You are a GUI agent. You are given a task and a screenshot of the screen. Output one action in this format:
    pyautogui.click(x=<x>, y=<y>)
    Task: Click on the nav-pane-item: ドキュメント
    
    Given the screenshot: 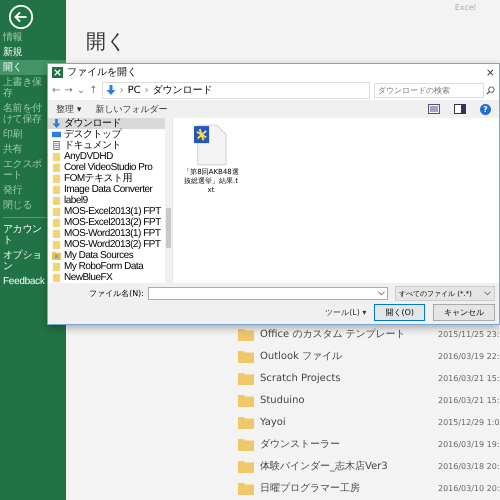 What is the action you would take?
    pyautogui.click(x=106, y=145)
    